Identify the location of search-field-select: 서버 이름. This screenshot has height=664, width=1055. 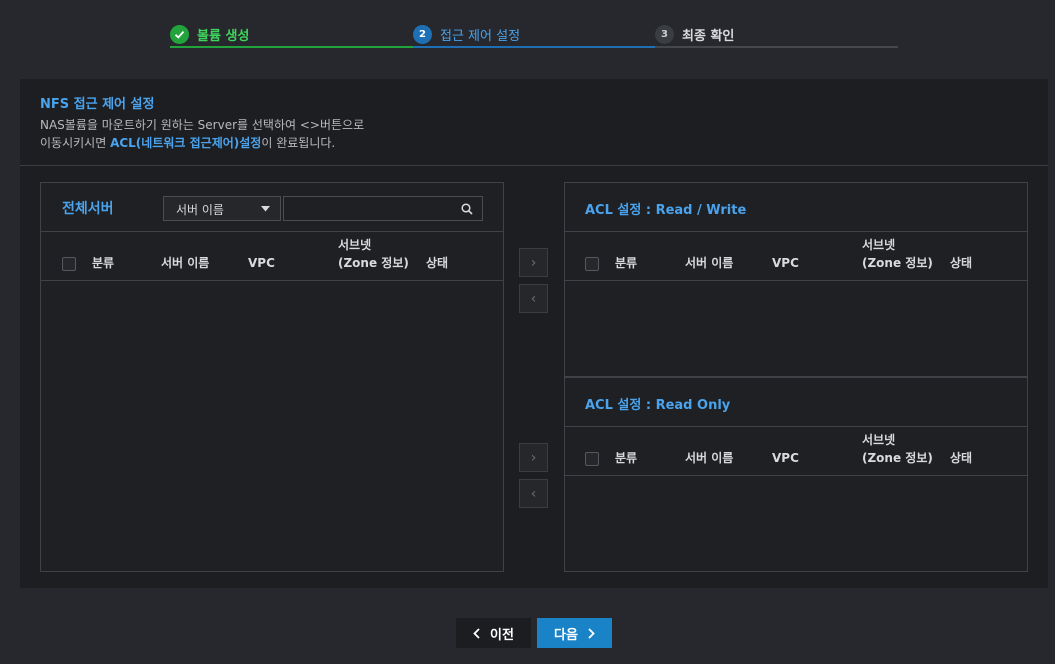
(222, 208).